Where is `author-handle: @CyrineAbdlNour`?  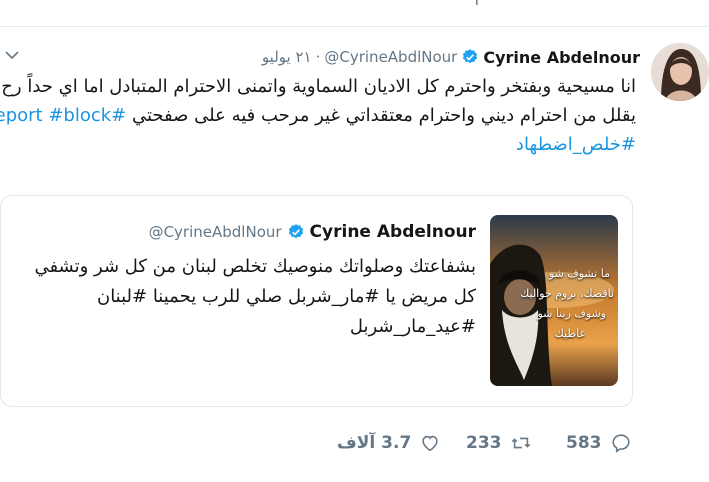 author-handle: @CyrineAbdlNour is located at coordinates (390, 57).